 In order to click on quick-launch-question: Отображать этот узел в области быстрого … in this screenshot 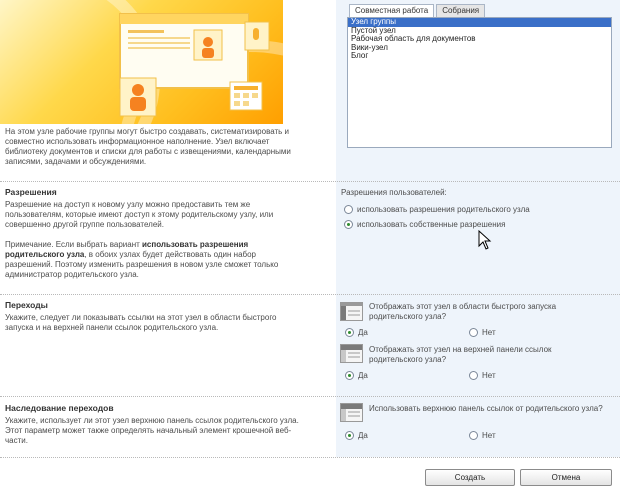, I will do `click(463, 311)`.